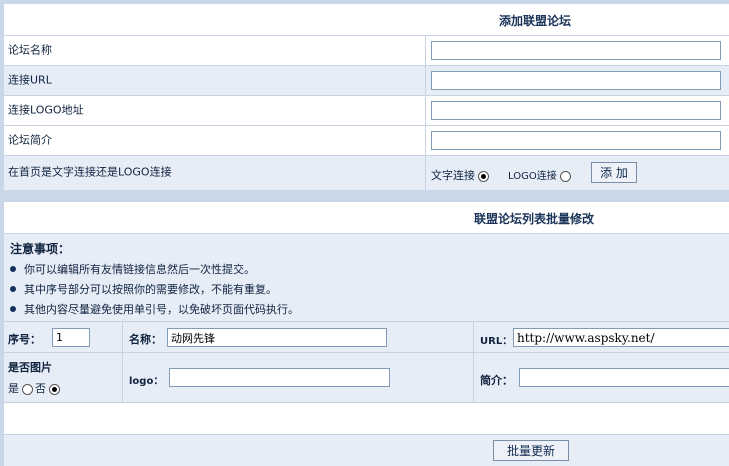 The image size is (729, 466). Describe the element at coordinates (366, 218) in the screenshot. I see `batch-edit-header: 联盟论坛列表批量修改` at that location.